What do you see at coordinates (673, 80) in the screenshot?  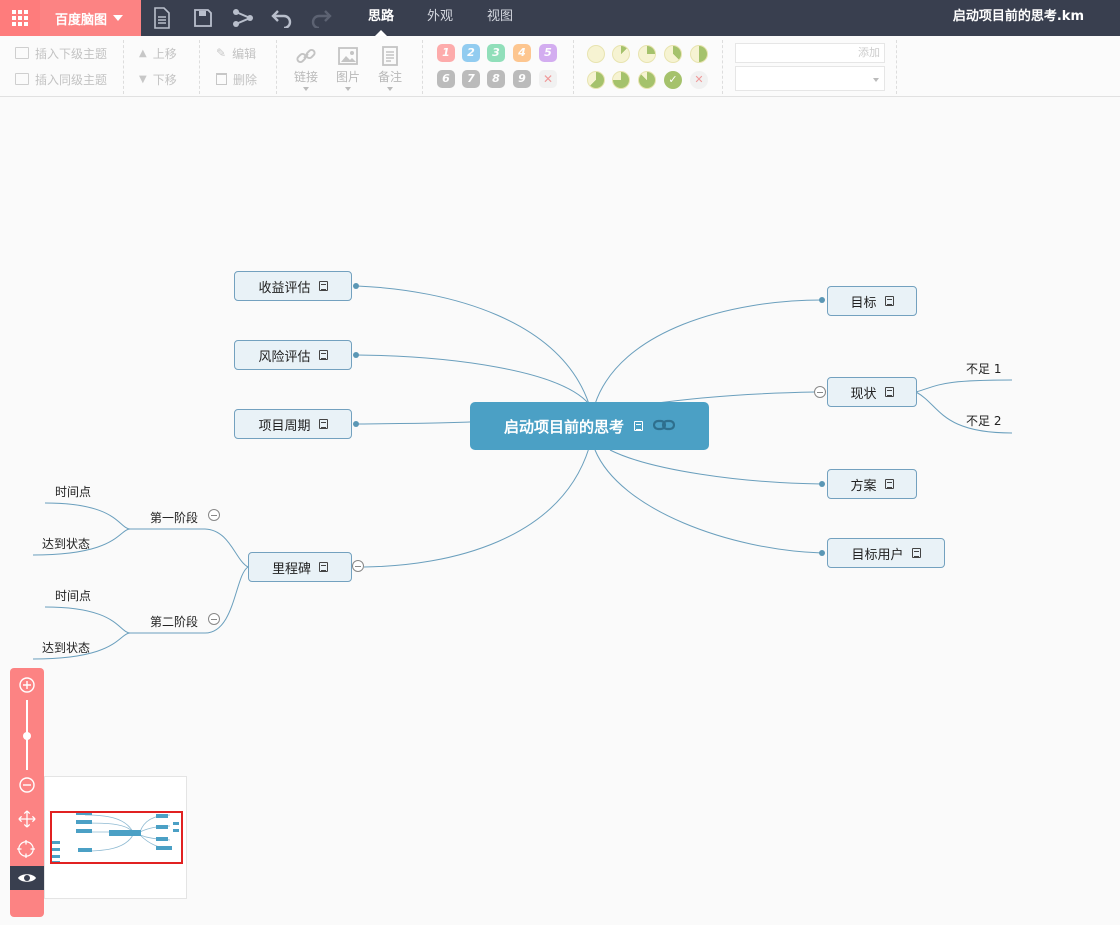 I see `progress-done-icon: ✓` at bounding box center [673, 80].